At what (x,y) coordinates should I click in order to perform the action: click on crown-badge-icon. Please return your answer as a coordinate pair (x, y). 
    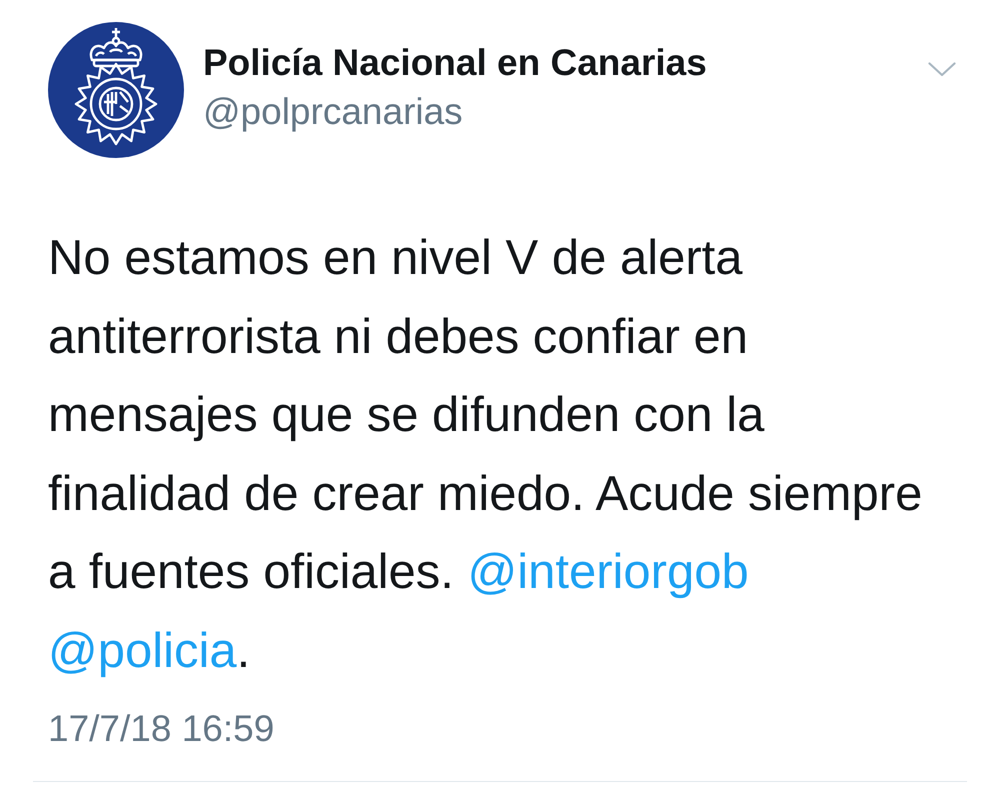
    Looking at the image, I should click on (116, 90).